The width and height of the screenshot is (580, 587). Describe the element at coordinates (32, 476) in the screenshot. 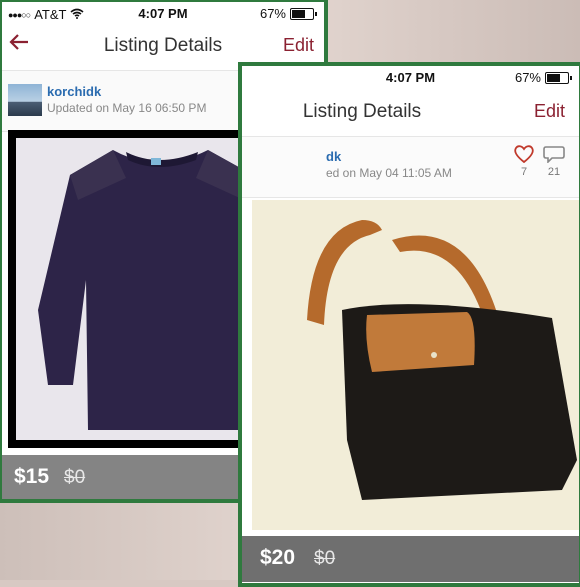

I see `price-current: $15` at that location.